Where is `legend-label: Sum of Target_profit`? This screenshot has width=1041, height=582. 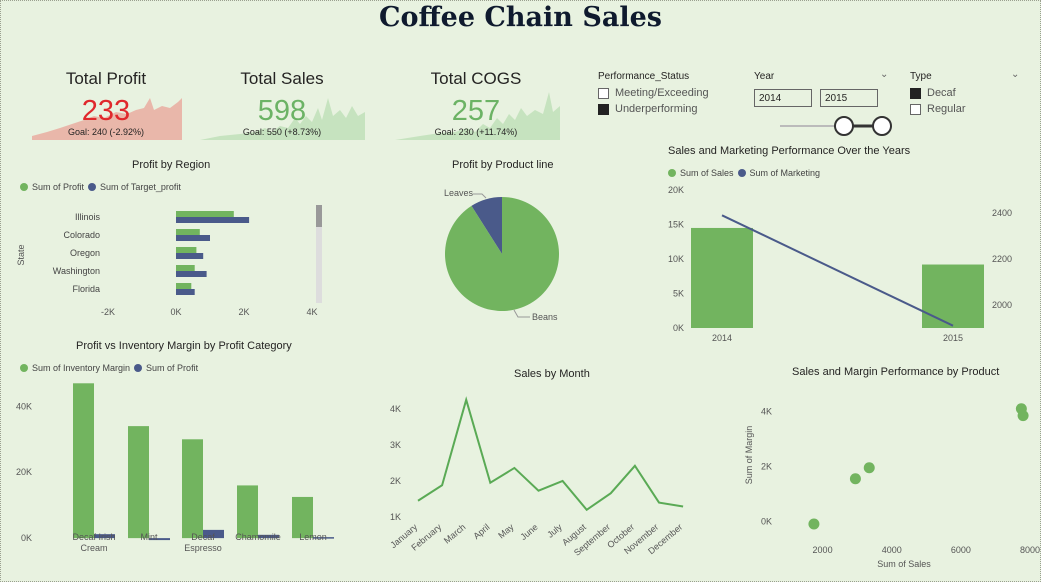
legend-label: Sum of Target_profit is located at coordinates (140, 187).